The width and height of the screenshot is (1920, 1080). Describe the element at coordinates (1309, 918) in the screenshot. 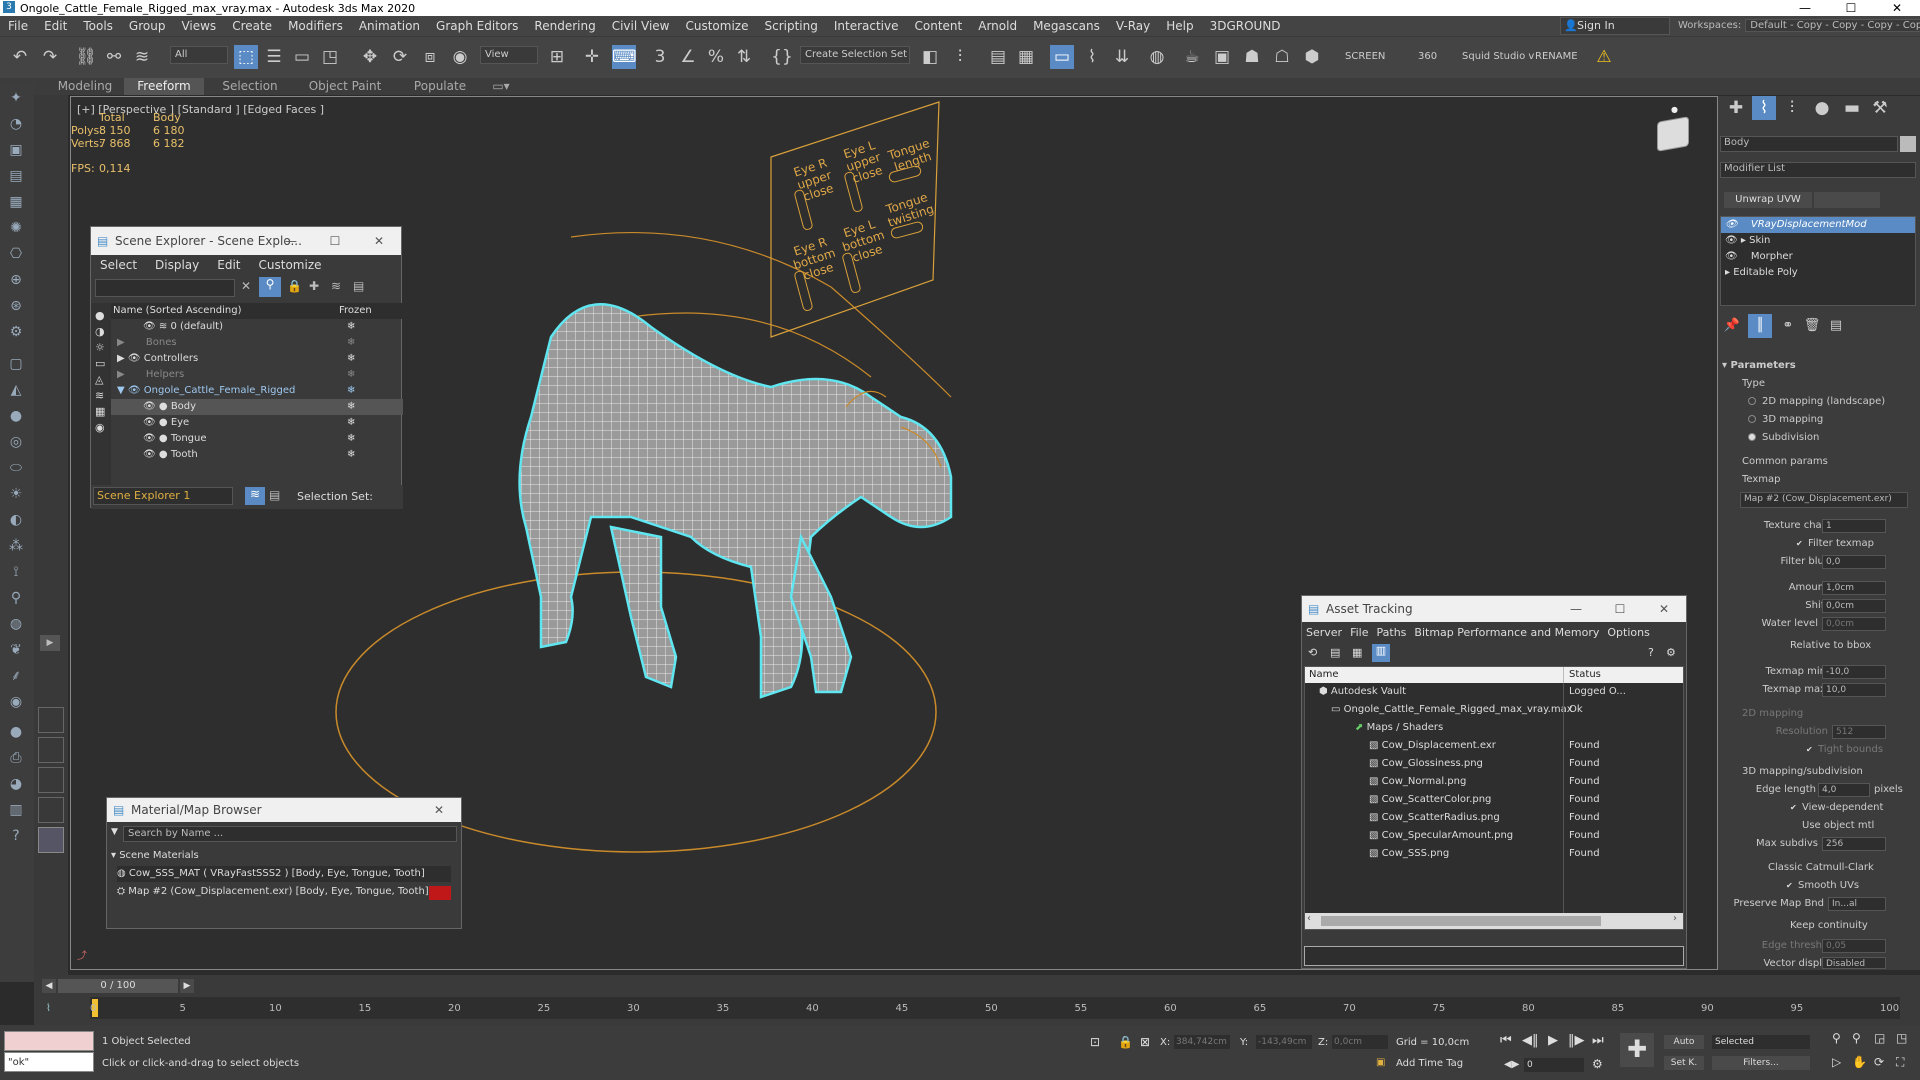

I see `scroll-left-icon: ‹` at that location.